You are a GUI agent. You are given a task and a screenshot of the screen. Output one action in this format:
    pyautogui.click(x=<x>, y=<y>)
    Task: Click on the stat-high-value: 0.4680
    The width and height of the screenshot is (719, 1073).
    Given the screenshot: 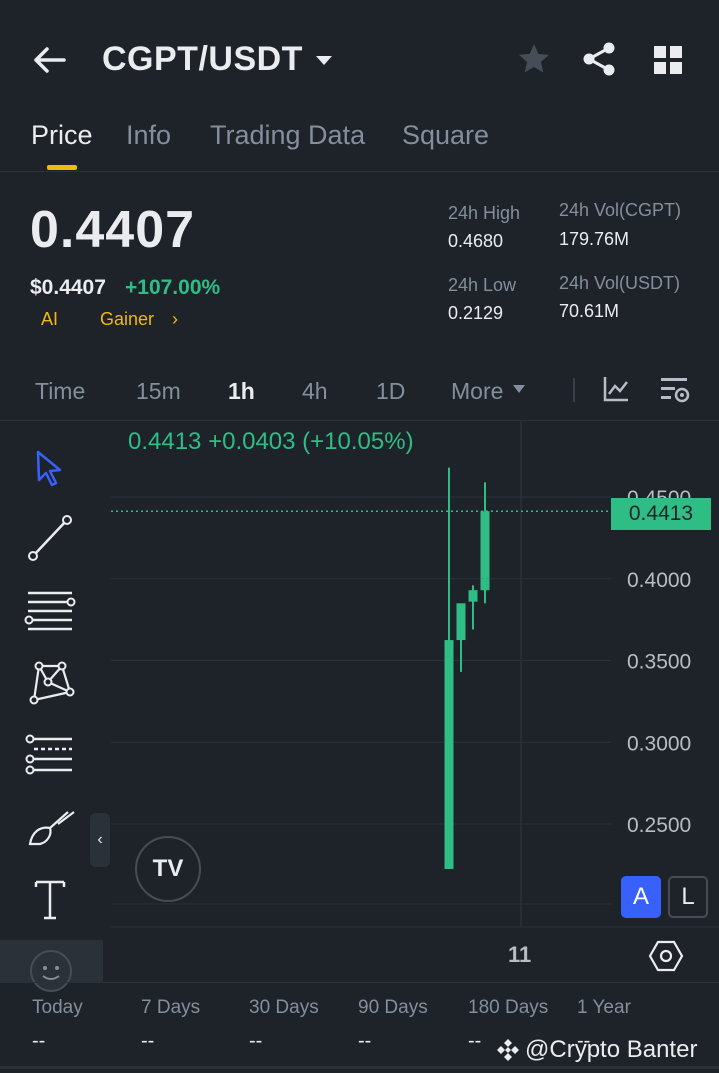 What is the action you would take?
    pyautogui.click(x=476, y=241)
    